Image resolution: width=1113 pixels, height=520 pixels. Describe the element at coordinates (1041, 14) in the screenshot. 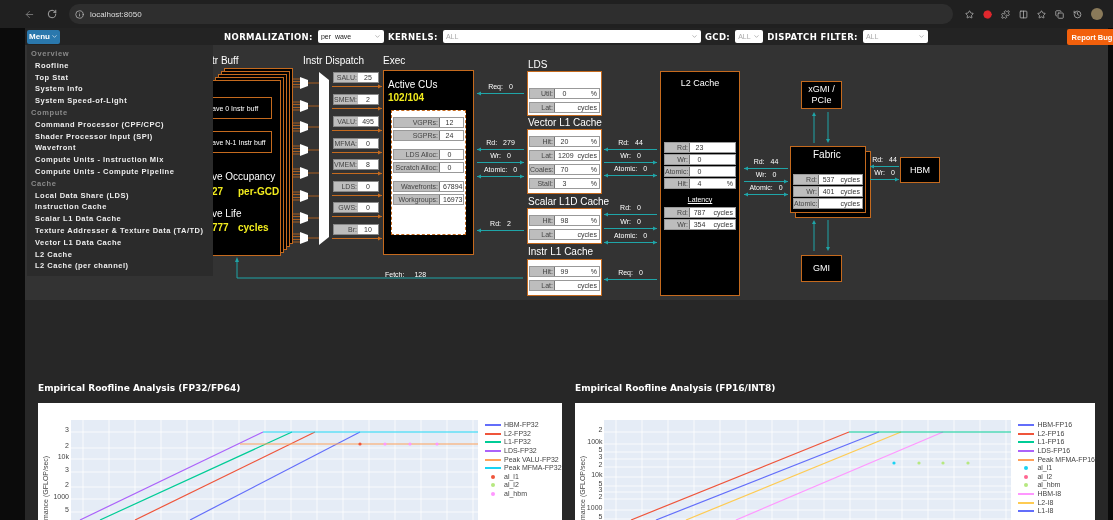

I see `favorites-icon` at that location.